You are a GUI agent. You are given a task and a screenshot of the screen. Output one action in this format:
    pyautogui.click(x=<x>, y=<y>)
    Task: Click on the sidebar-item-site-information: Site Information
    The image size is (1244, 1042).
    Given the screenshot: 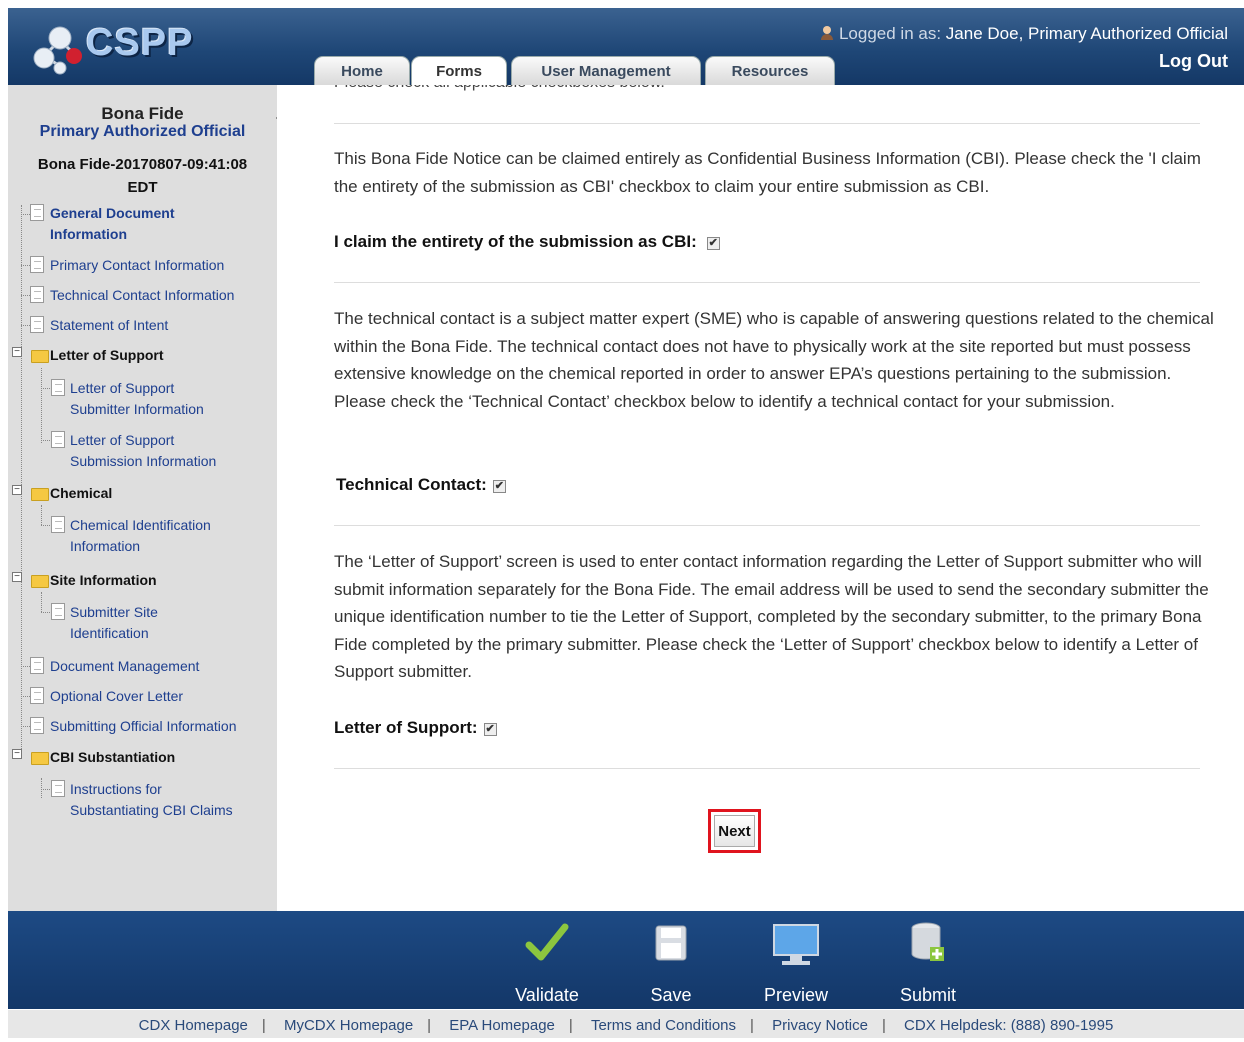 What is the action you would take?
    pyautogui.click(x=103, y=580)
    